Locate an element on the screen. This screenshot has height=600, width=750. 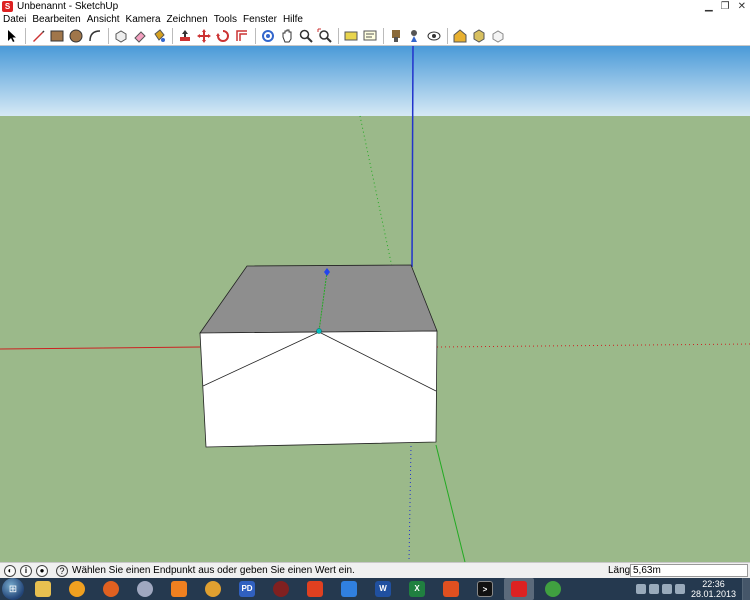
disc-icon is located at coordinates (145, 589).